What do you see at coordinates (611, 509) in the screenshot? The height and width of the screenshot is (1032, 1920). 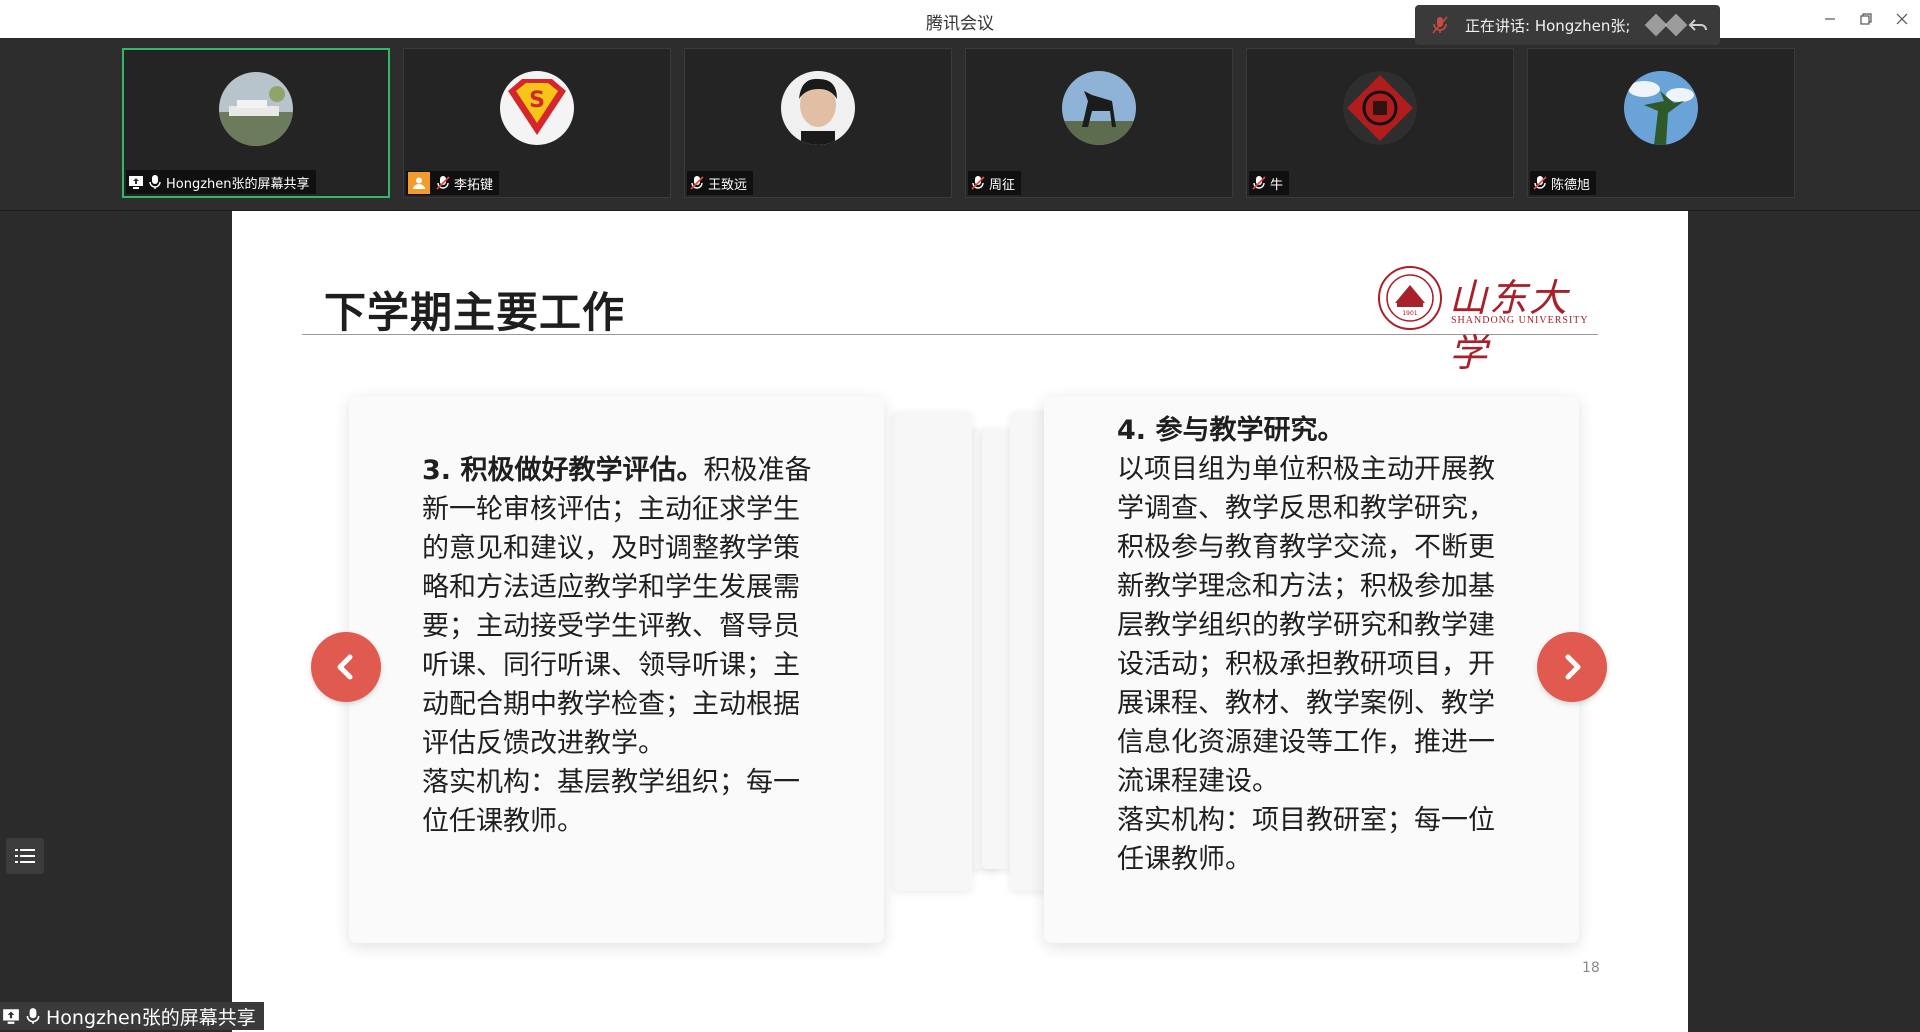 I see `card-left-line: 新一轮审核评估；主动征求学生` at bounding box center [611, 509].